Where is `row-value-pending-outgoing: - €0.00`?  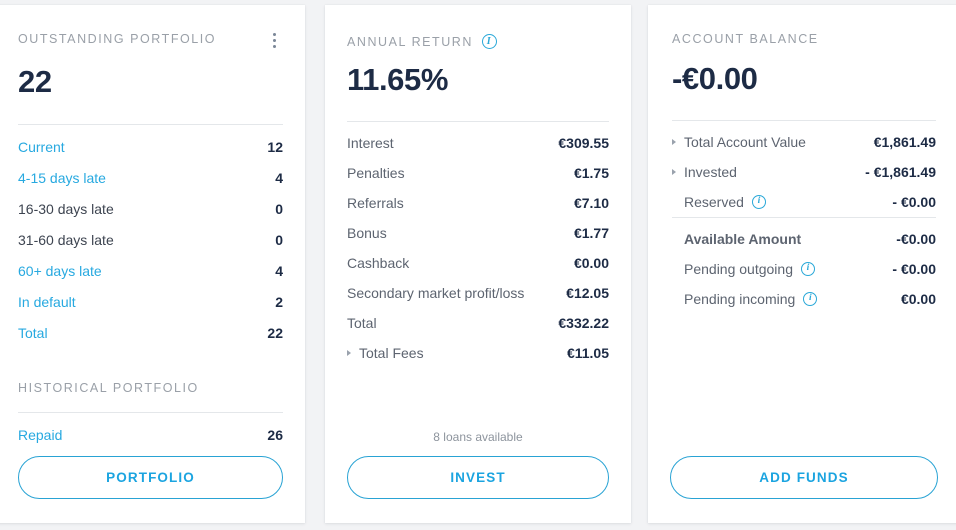
row-value-pending-outgoing: - €0.00 is located at coordinates (914, 269).